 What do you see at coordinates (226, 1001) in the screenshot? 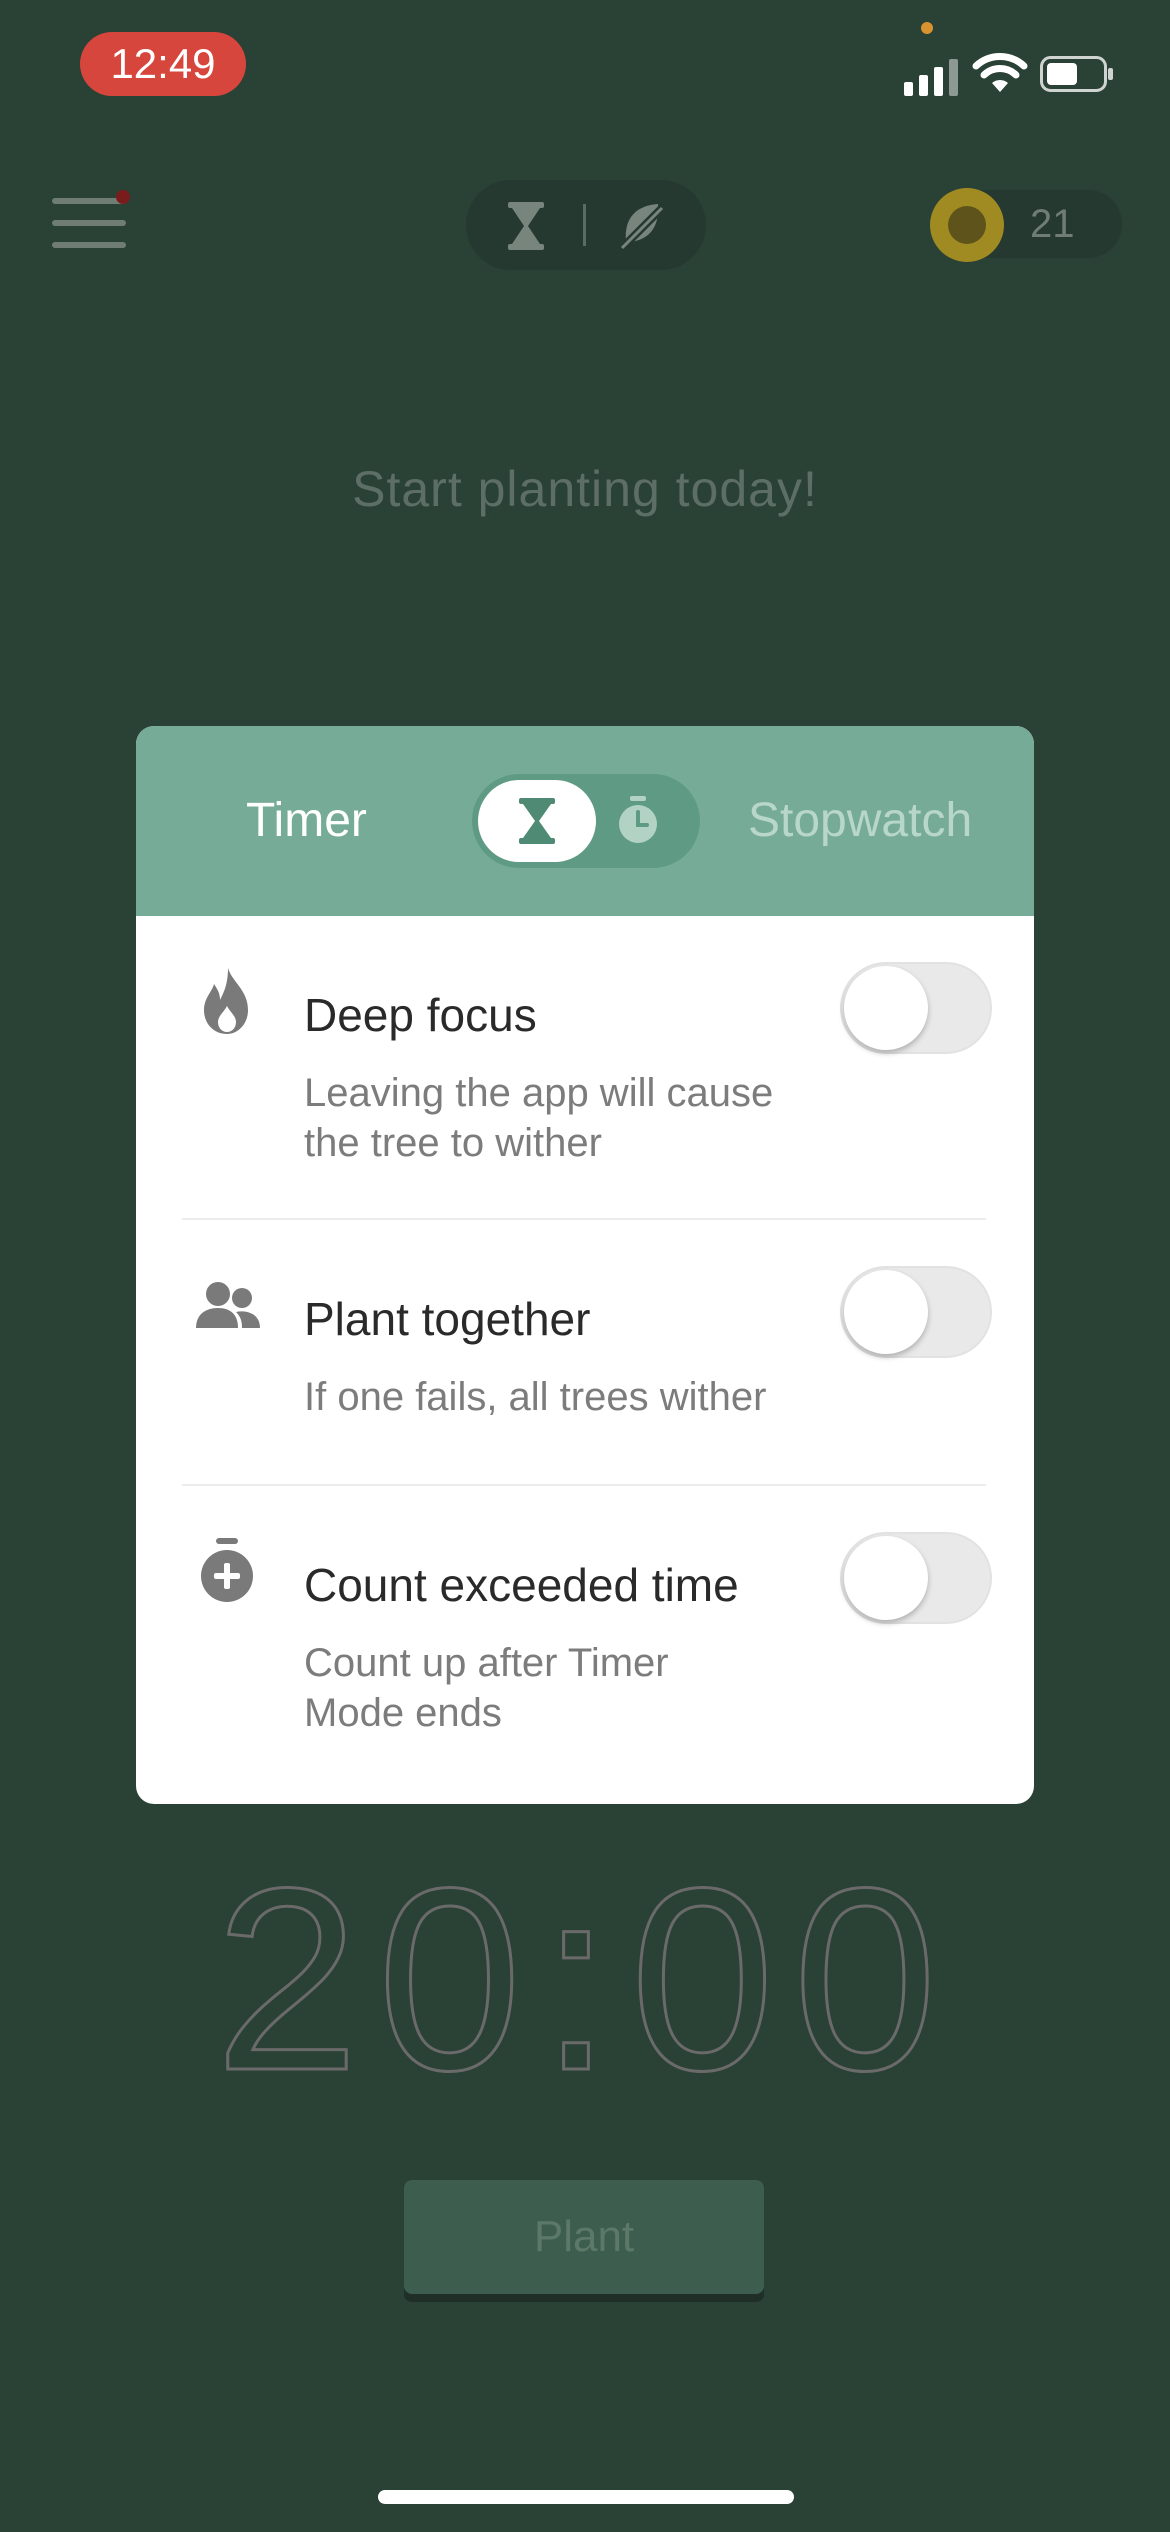
I see `flame-icon` at bounding box center [226, 1001].